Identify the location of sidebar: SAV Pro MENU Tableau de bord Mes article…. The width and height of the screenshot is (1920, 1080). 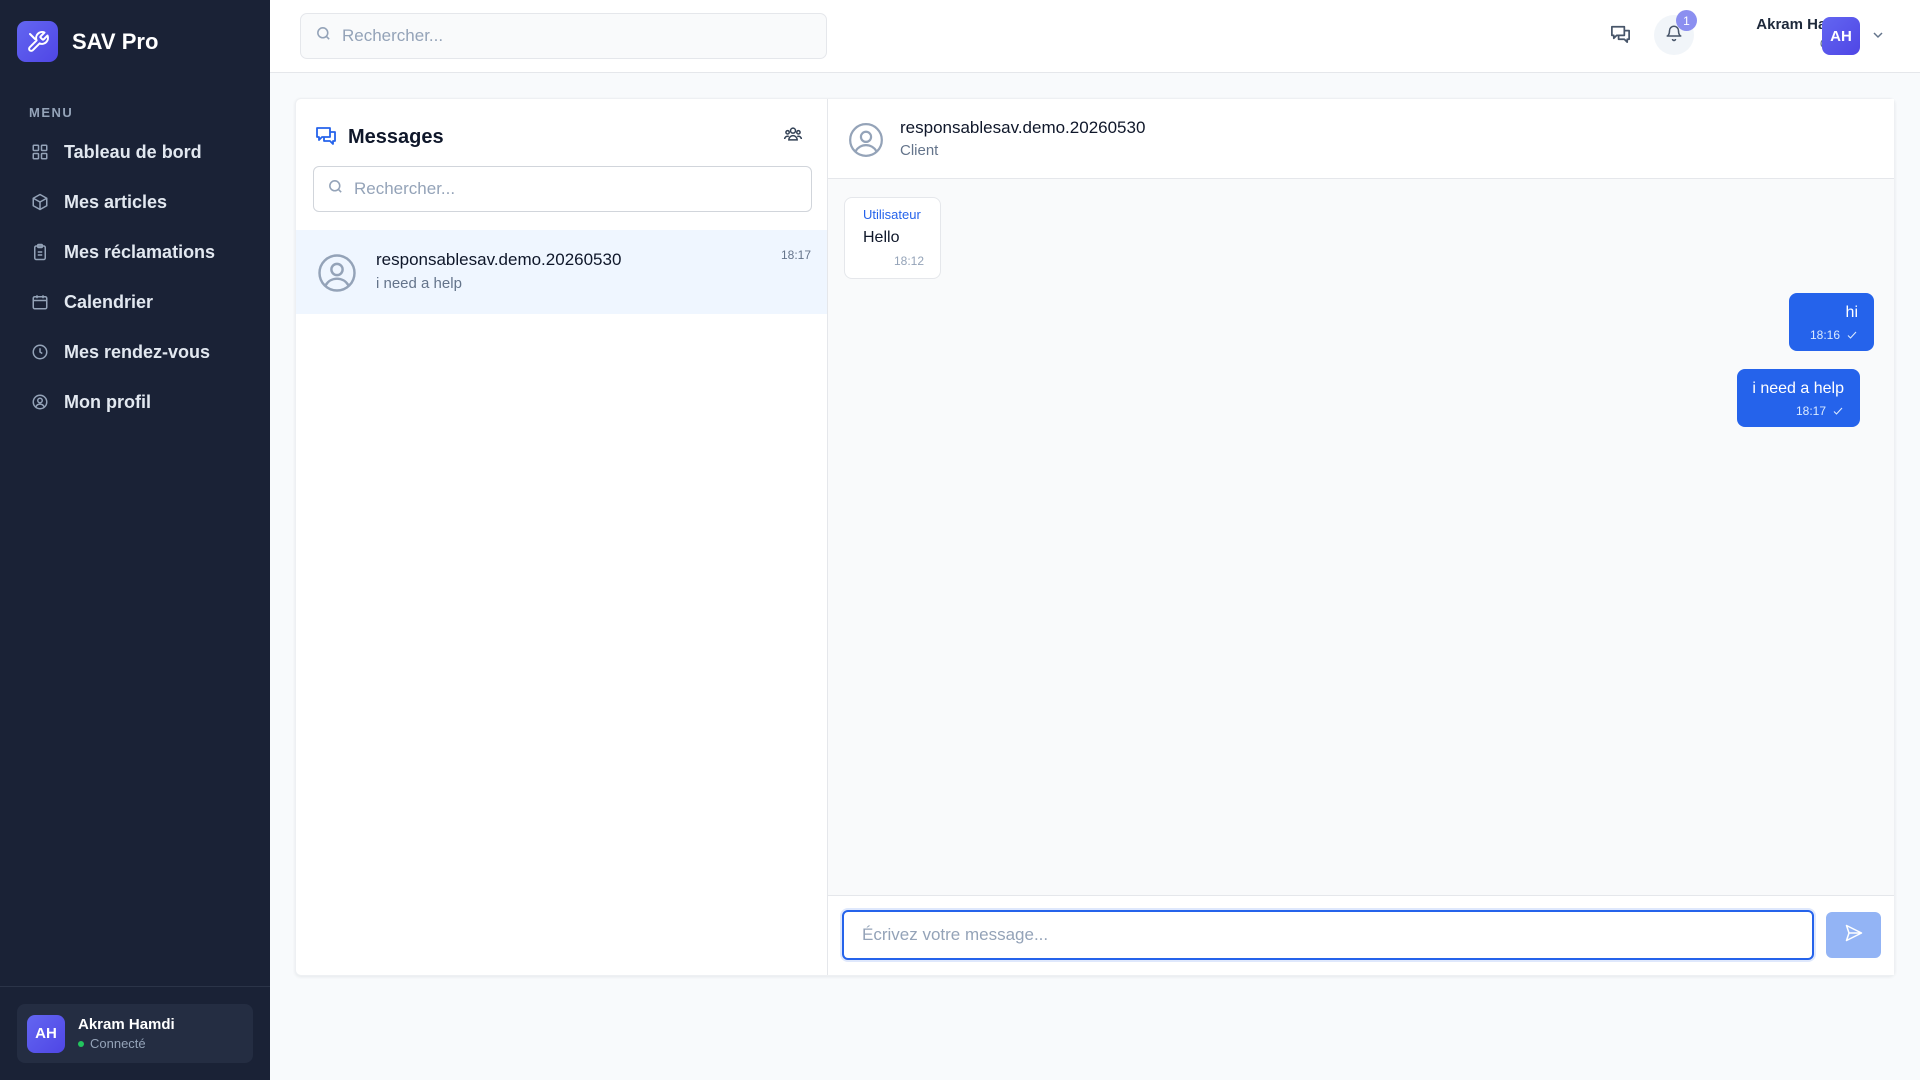
(135, 540).